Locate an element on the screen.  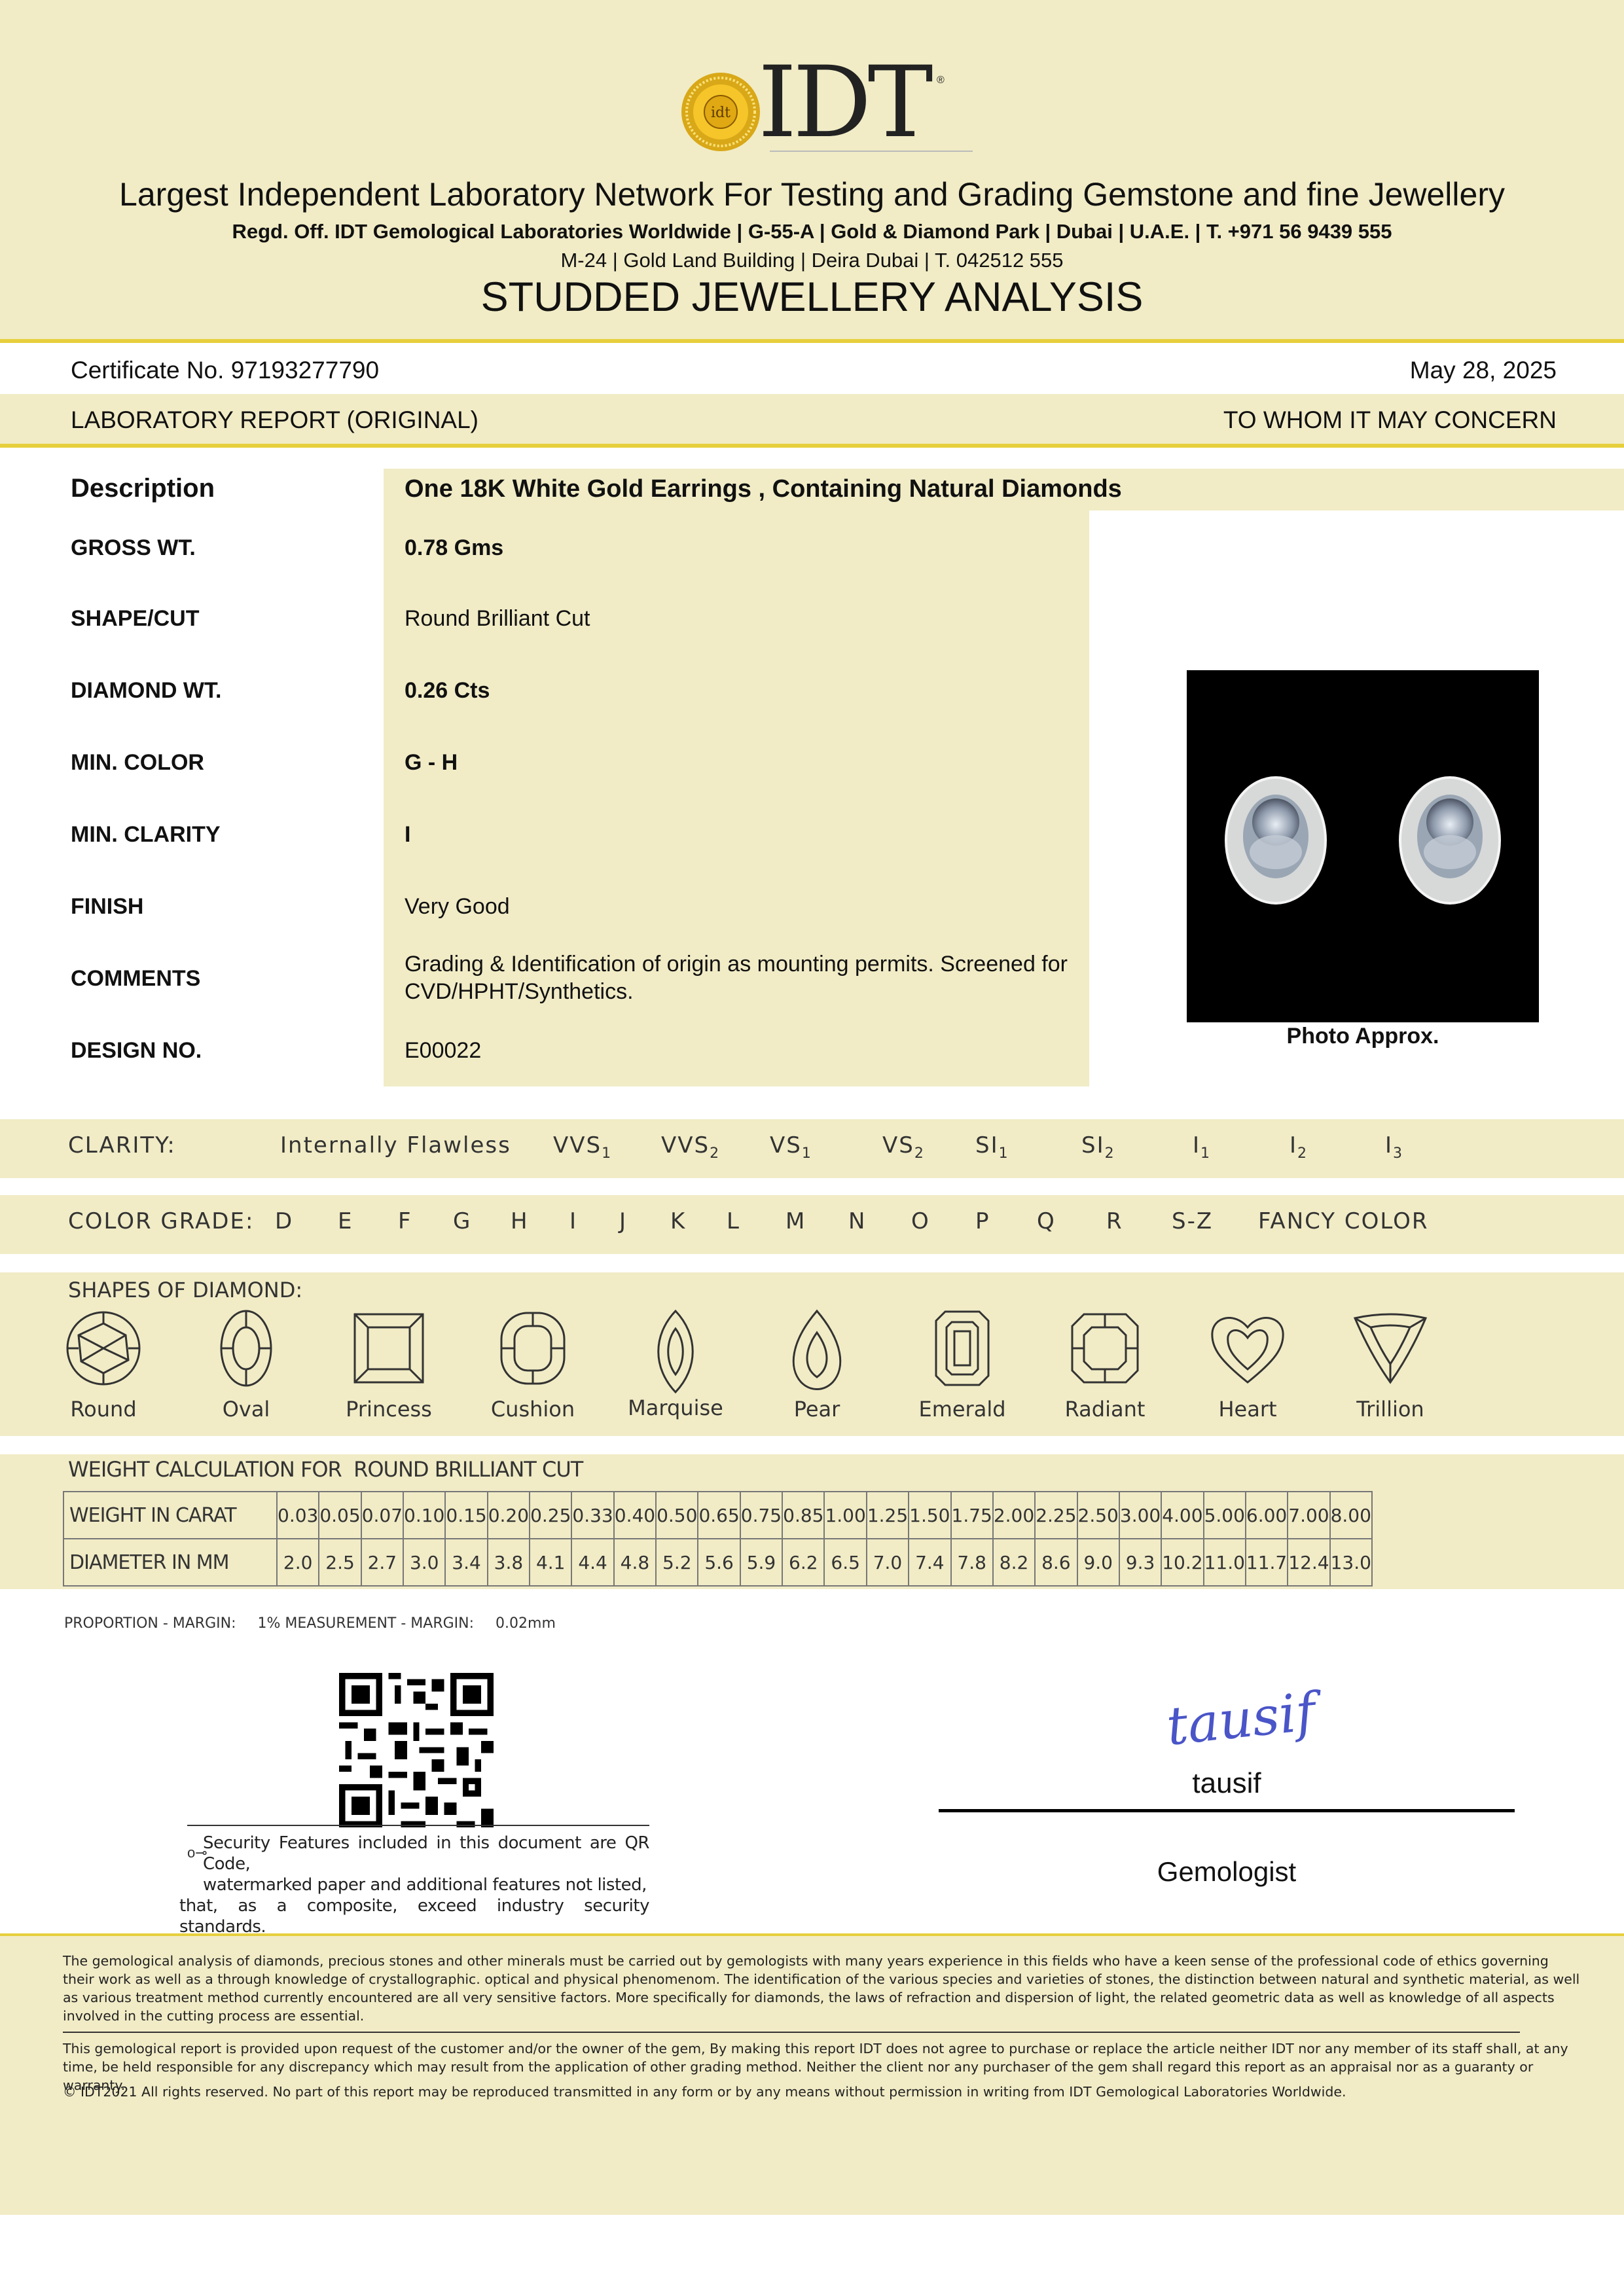
diameter-cell: 10.2 is located at coordinates (1182, 1562).